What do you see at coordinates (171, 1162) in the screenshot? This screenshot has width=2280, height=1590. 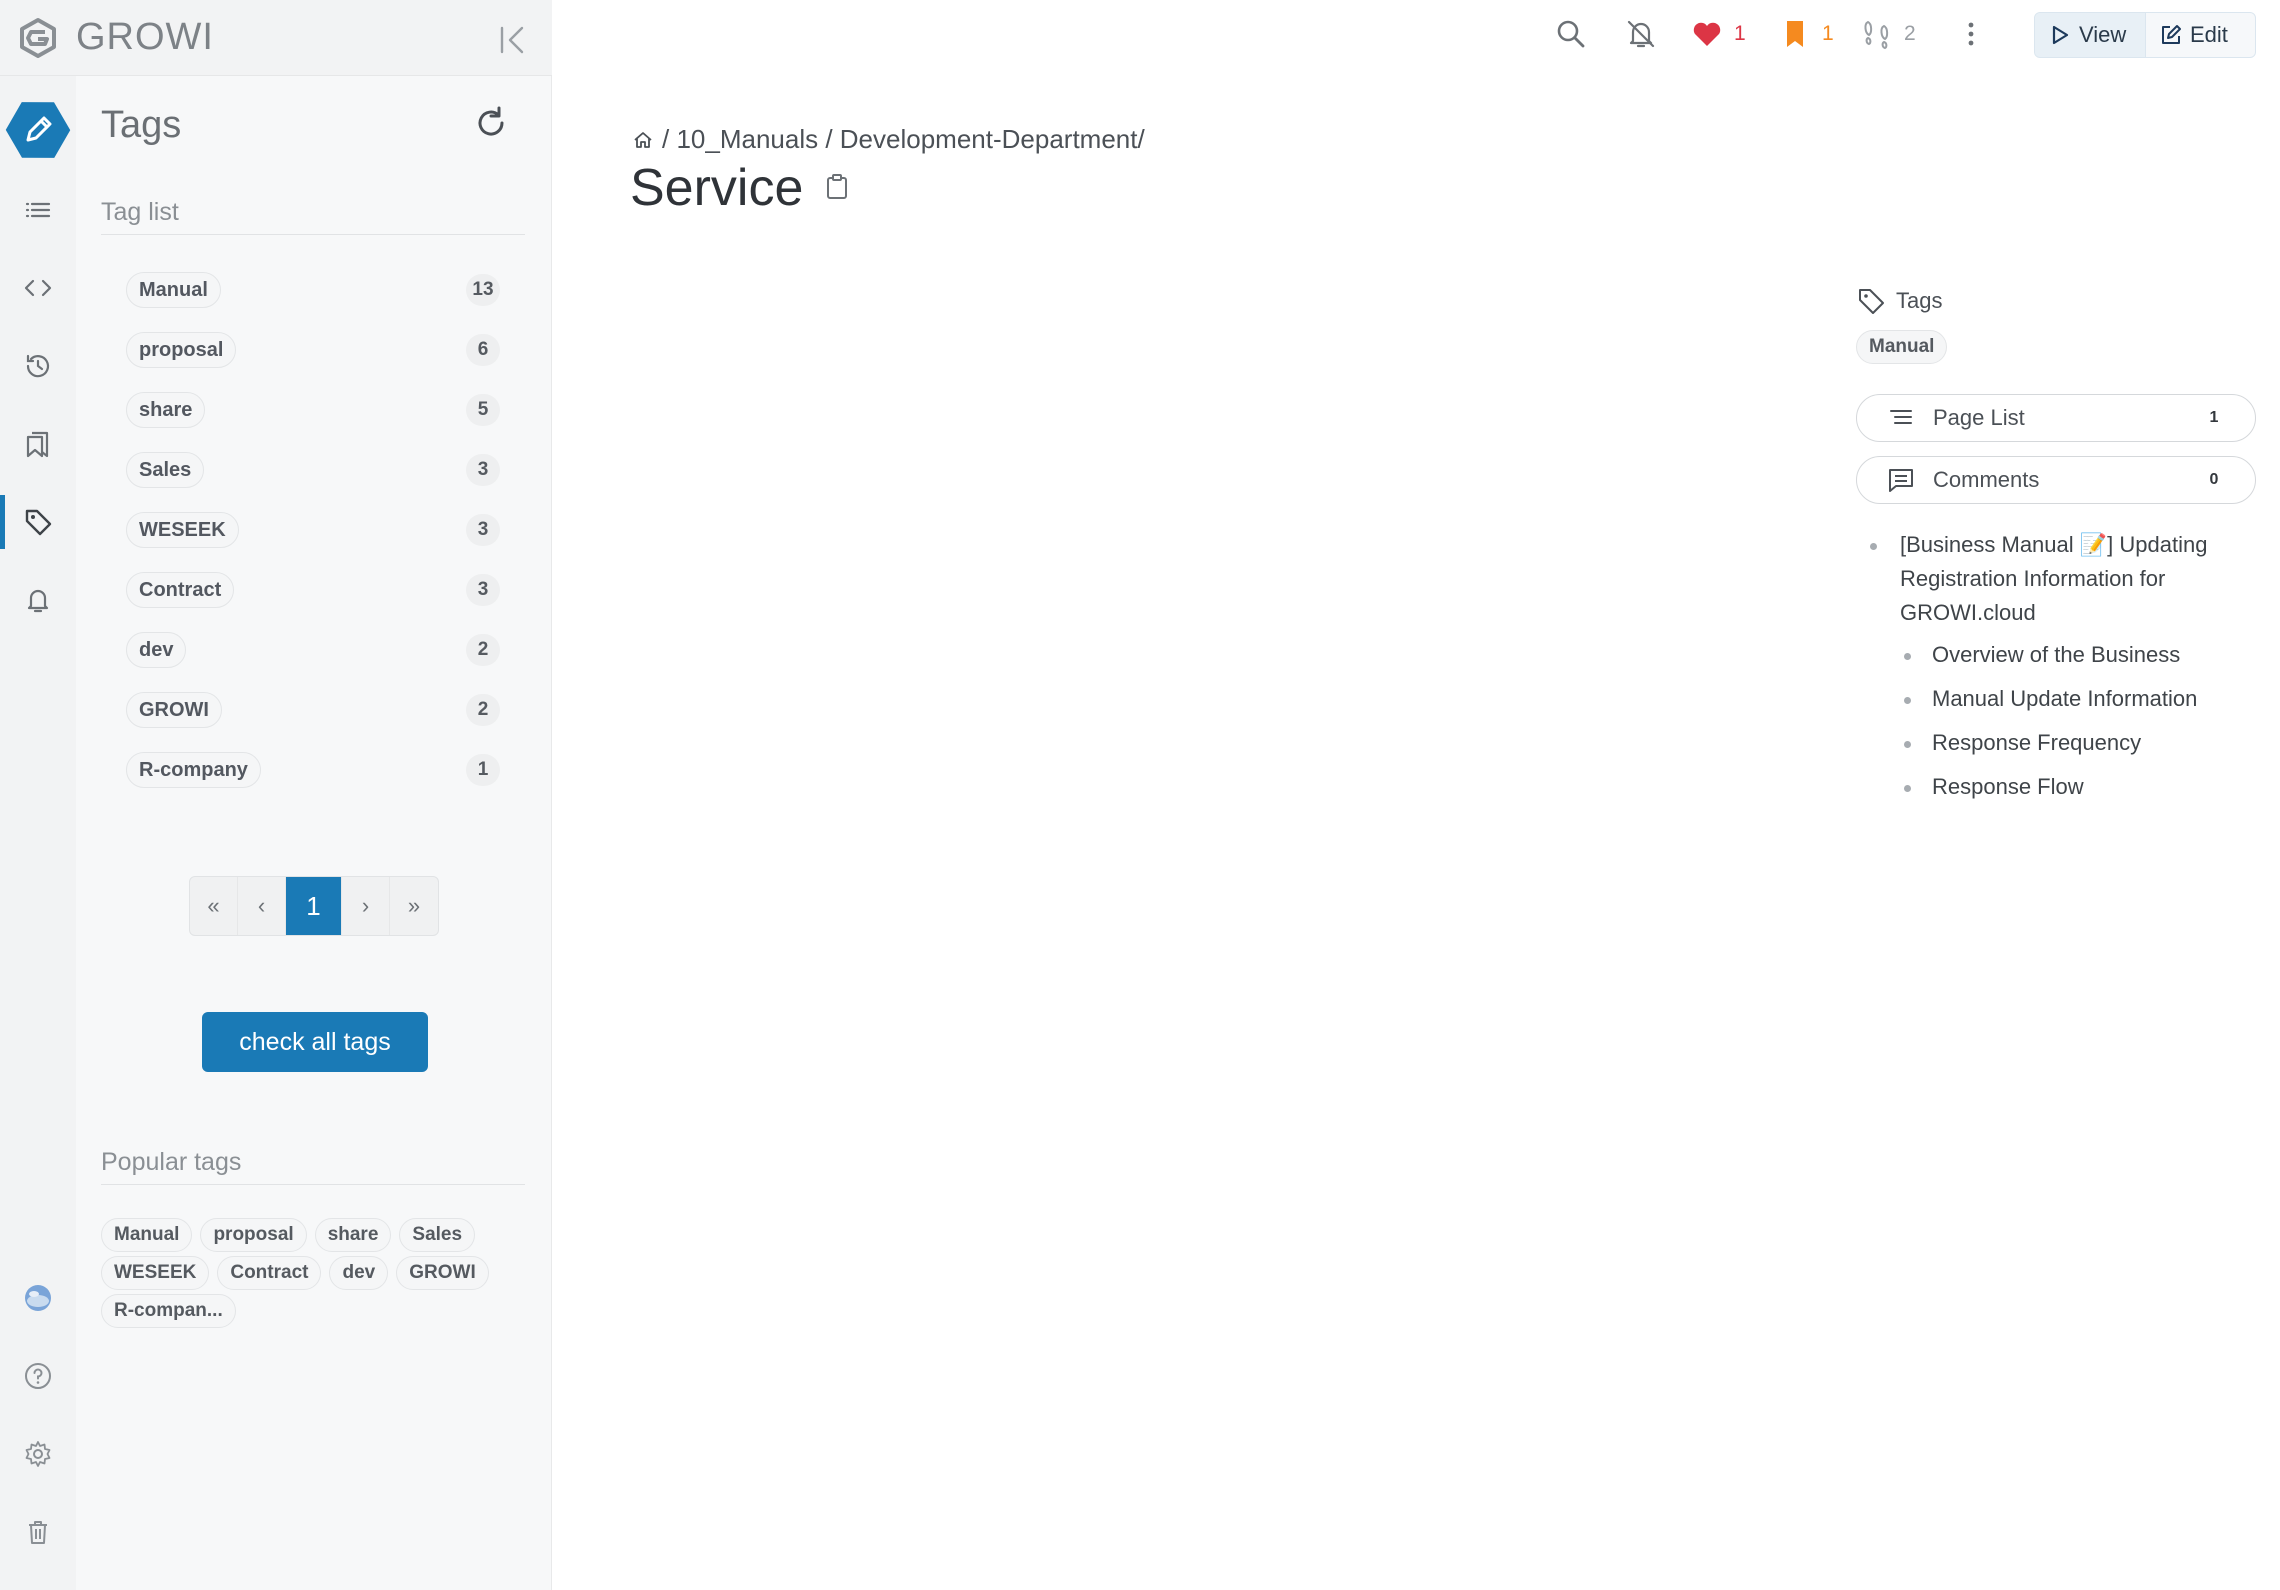 I see `popular-tags-heading: Popular tags` at bounding box center [171, 1162].